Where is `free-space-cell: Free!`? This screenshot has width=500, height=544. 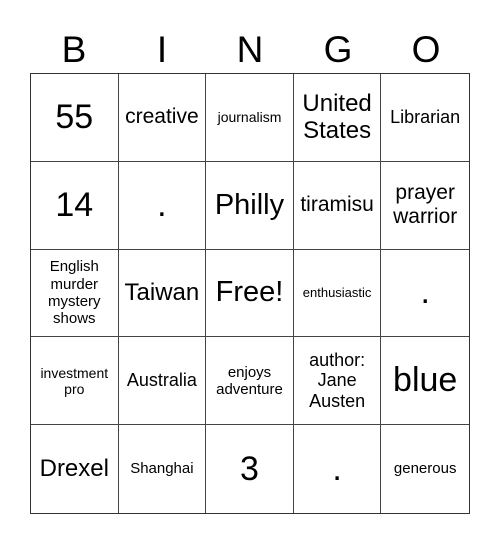 free-space-cell: Free! is located at coordinates (250, 293).